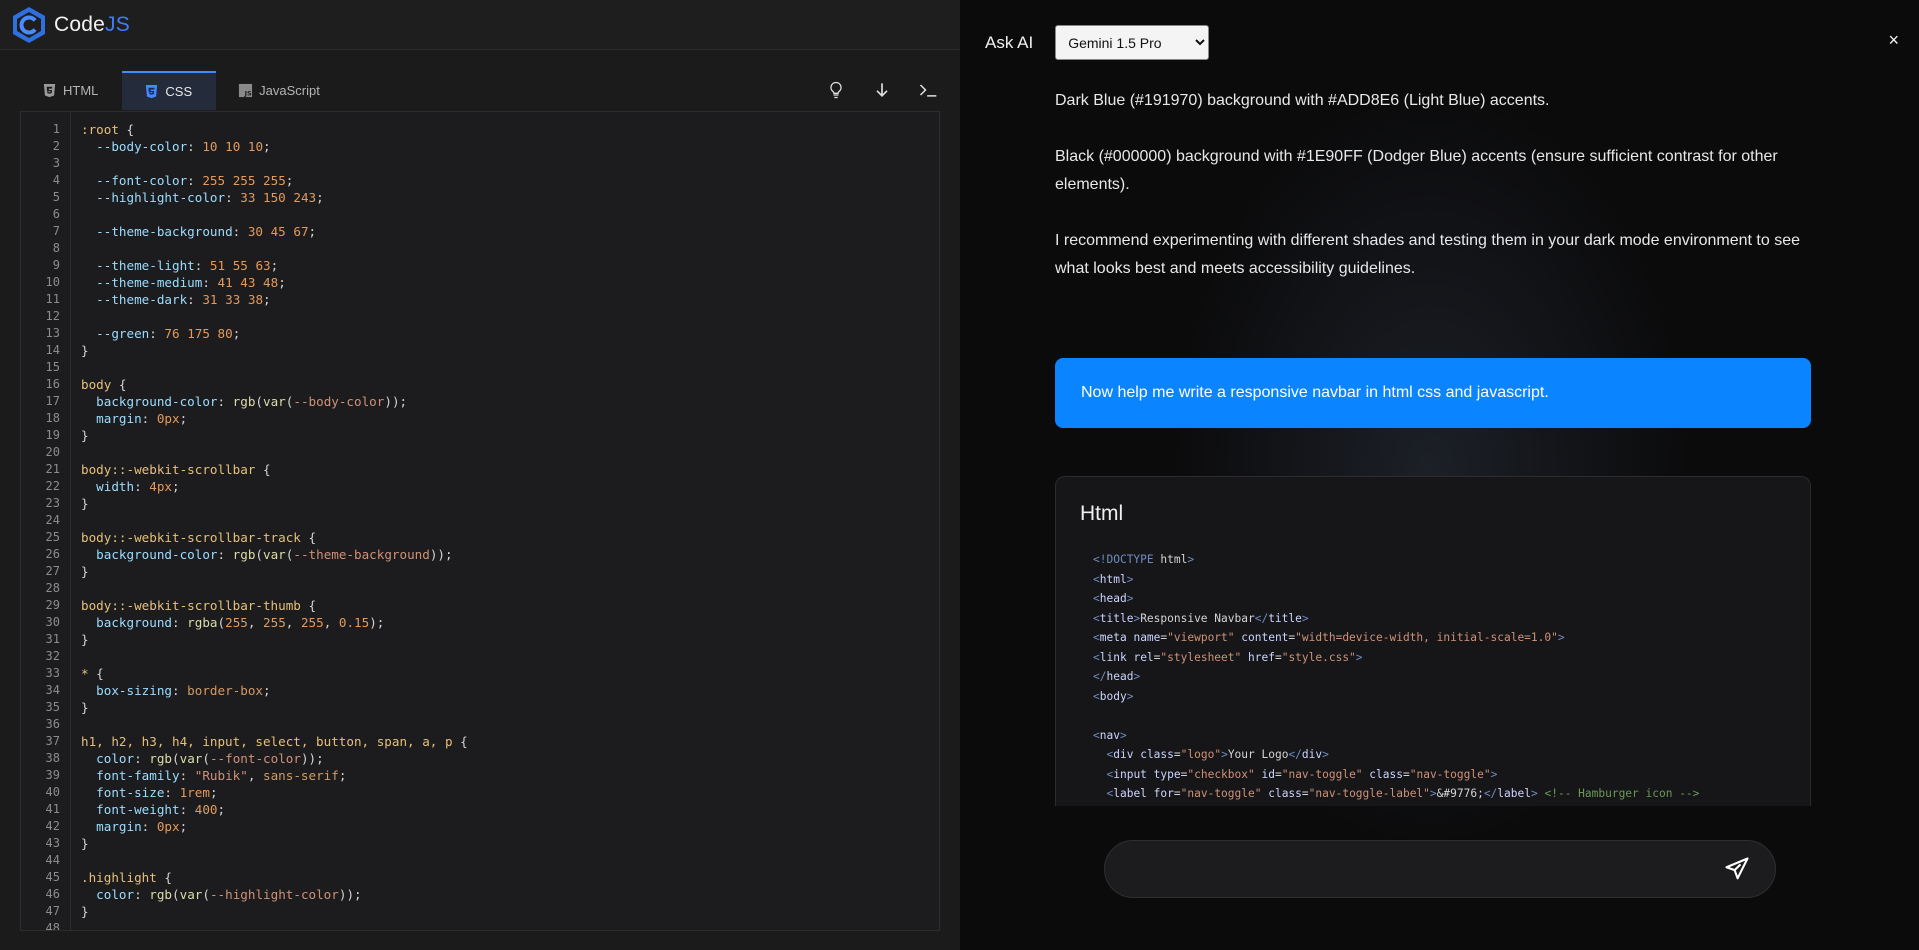  I want to click on code-line: --highlight-color: 33 150 243;, so click(210, 197).